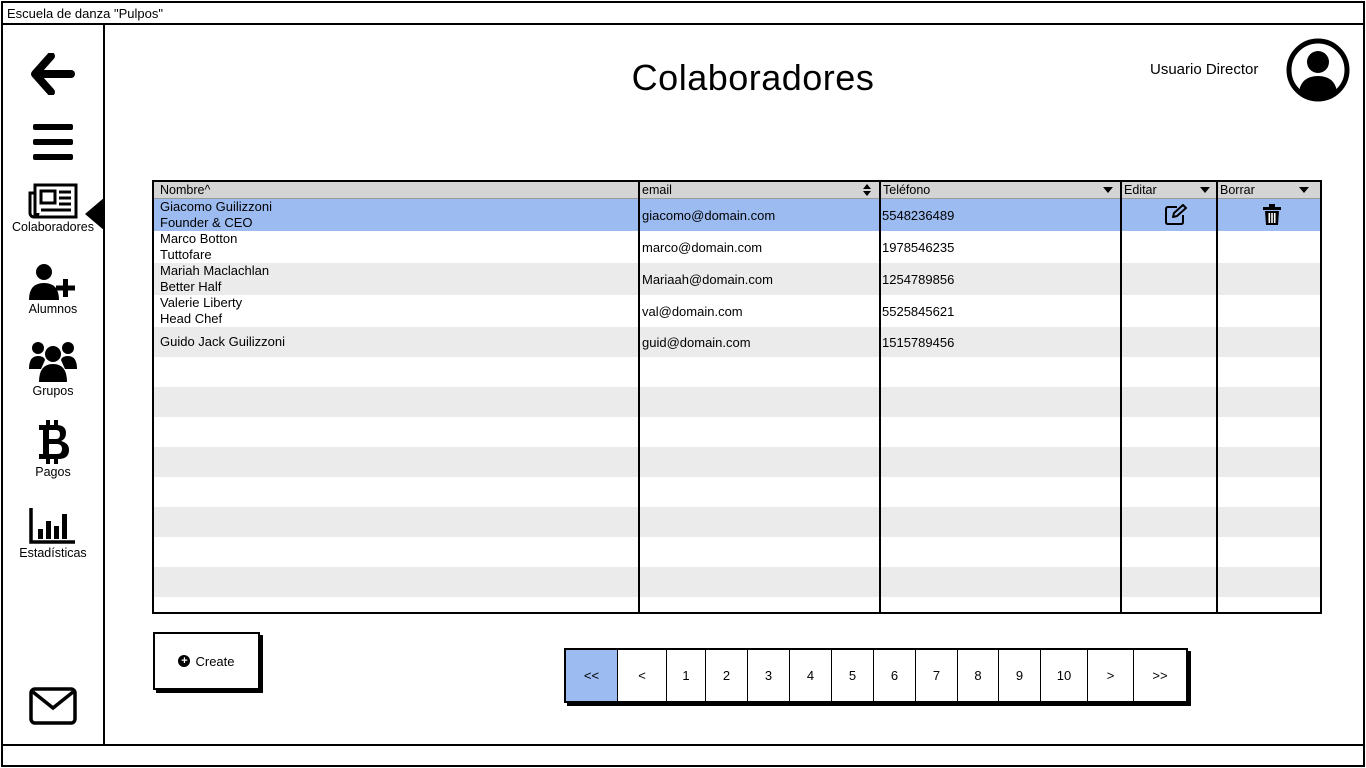  What do you see at coordinates (199, 238) in the screenshot?
I see `name-text: Marco Botton` at bounding box center [199, 238].